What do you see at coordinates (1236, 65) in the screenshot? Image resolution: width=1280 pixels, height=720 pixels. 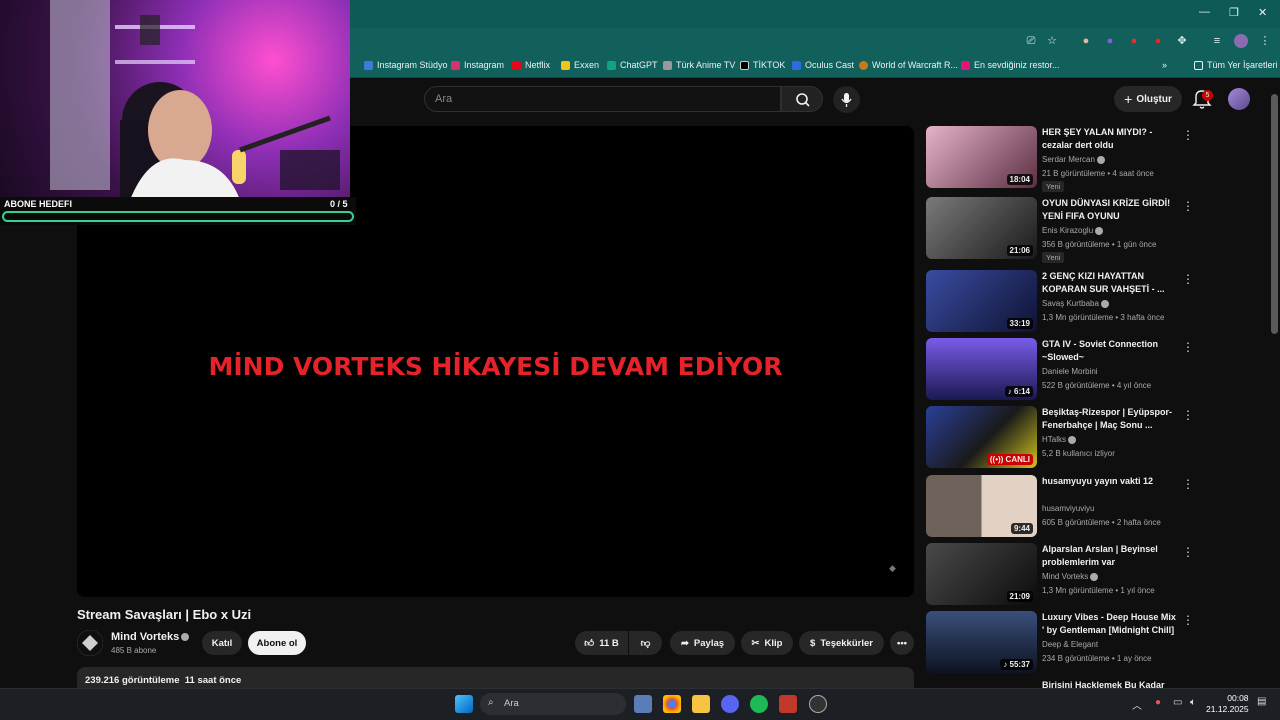 I see `all-bookmarks-button: Tüm Yer İşaretleri` at bounding box center [1236, 65].